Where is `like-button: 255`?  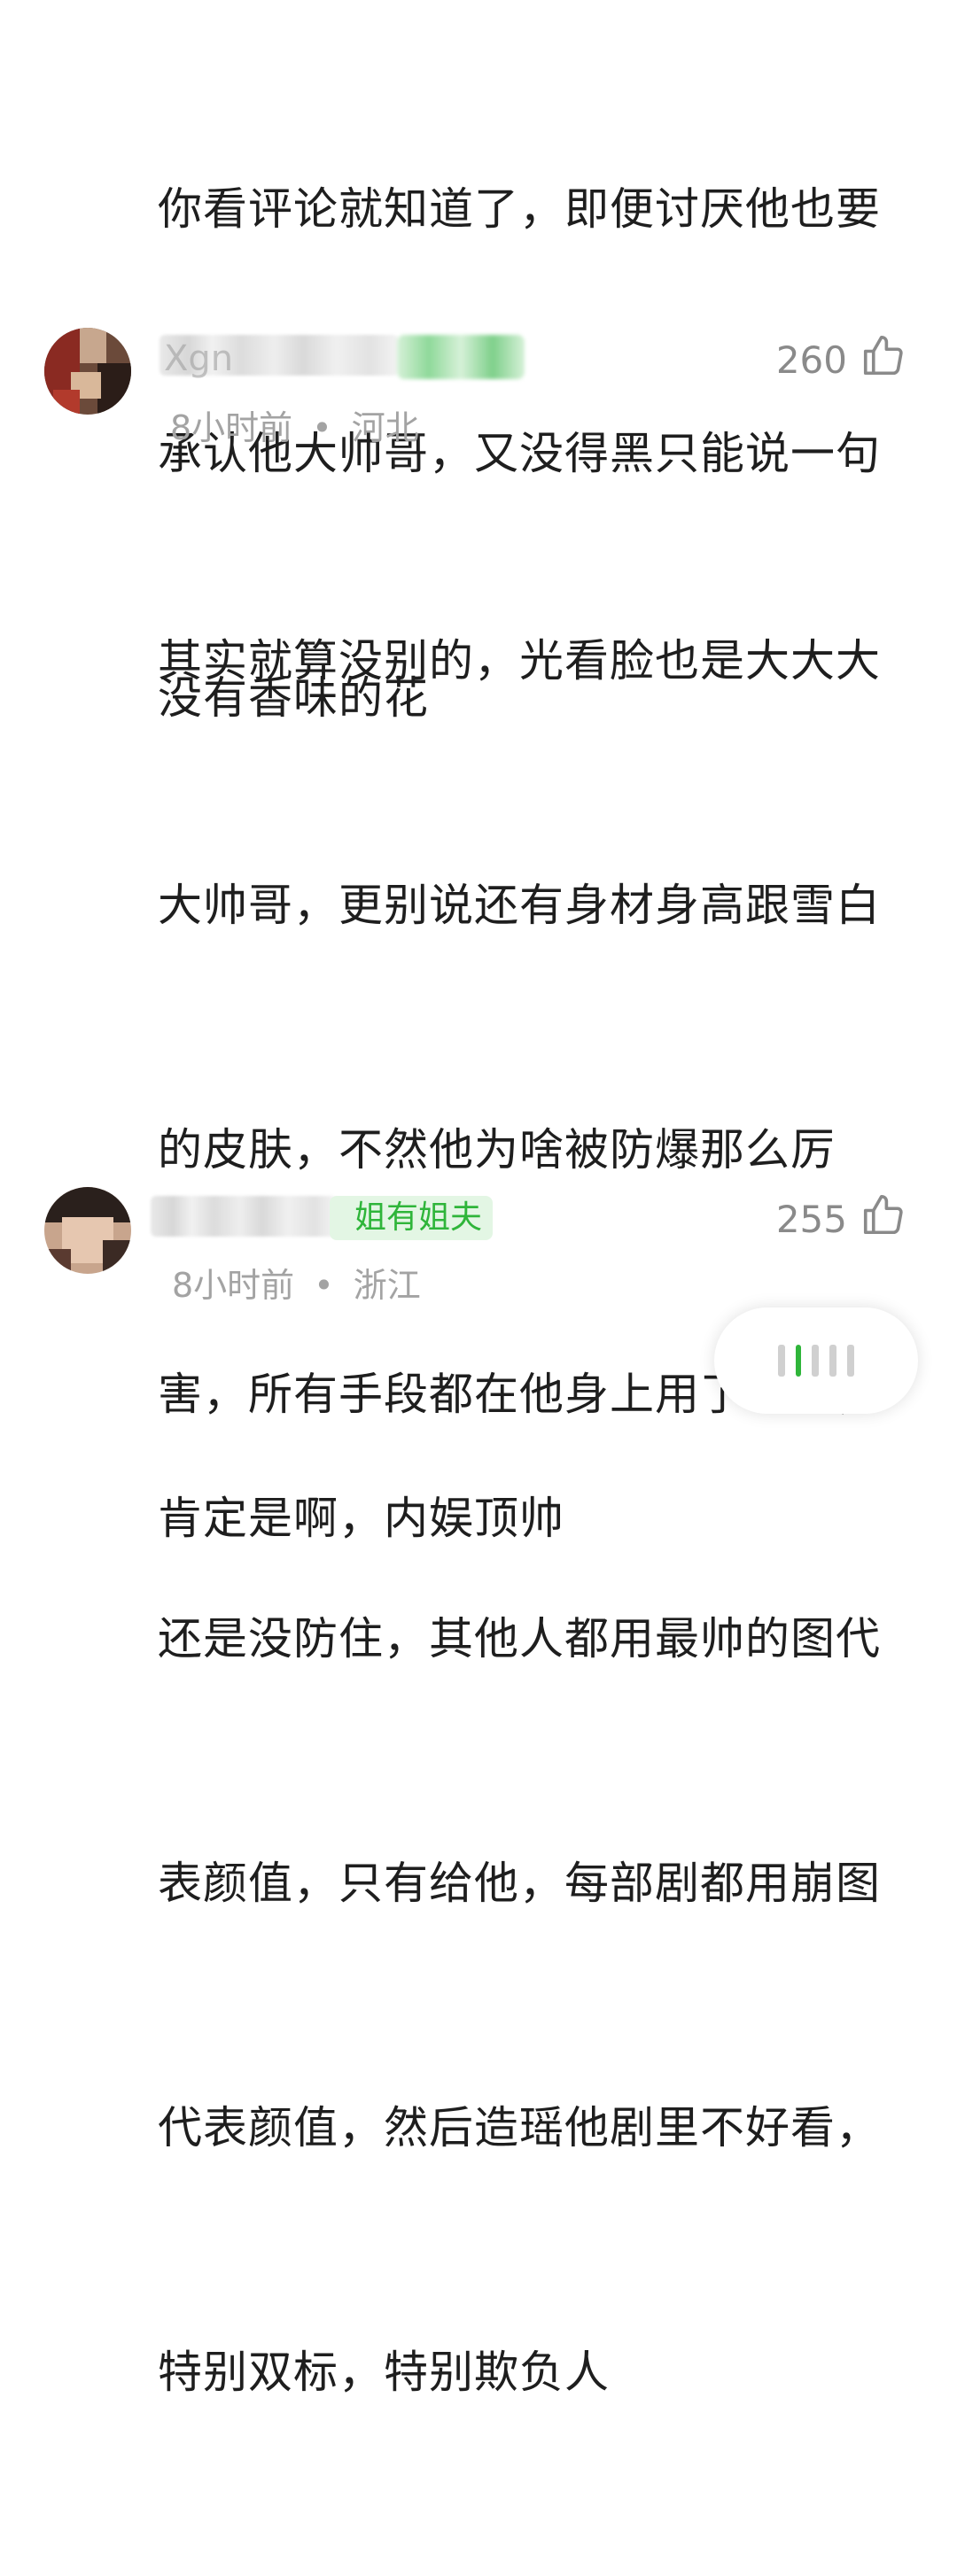 like-button: 255 is located at coordinates (841, 1219).